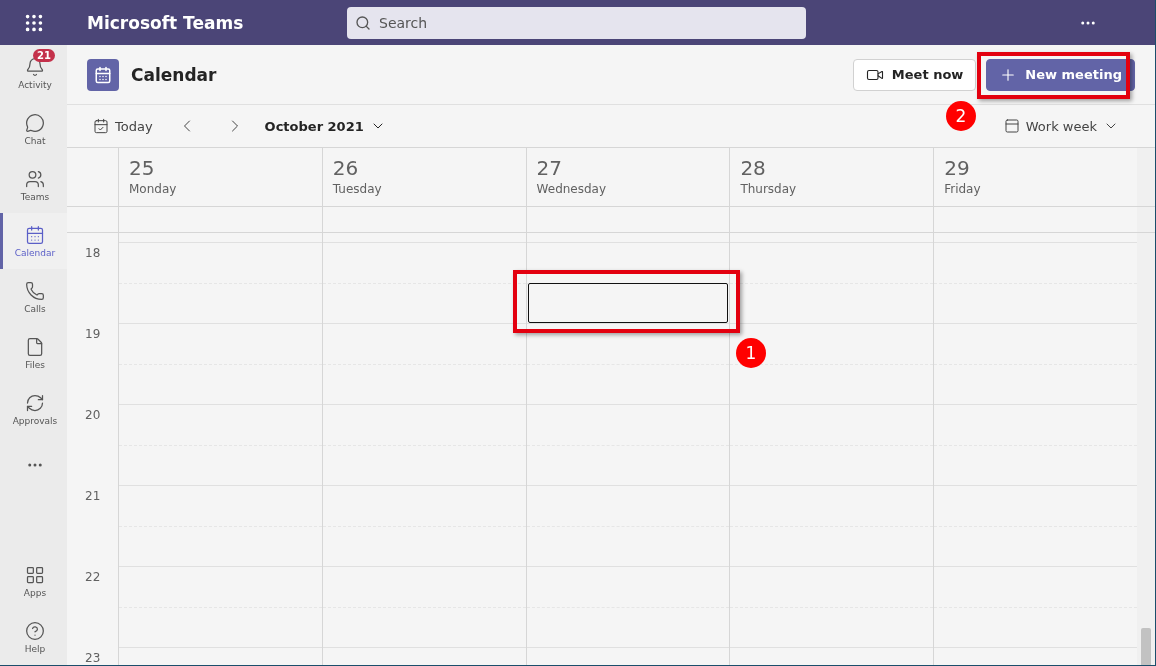 The width and height of the screenshot is (1156, 666). Describe the element at coordinates (627, 449) in the screenshot. I see `day-column` at that location.